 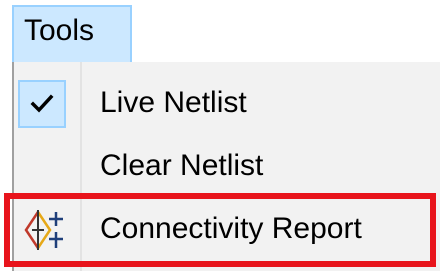 What do you see at coordinates (173, 102) in the screenshot?
I see `menu-item-label: Live Netlist` at bounding box center [173, 102].